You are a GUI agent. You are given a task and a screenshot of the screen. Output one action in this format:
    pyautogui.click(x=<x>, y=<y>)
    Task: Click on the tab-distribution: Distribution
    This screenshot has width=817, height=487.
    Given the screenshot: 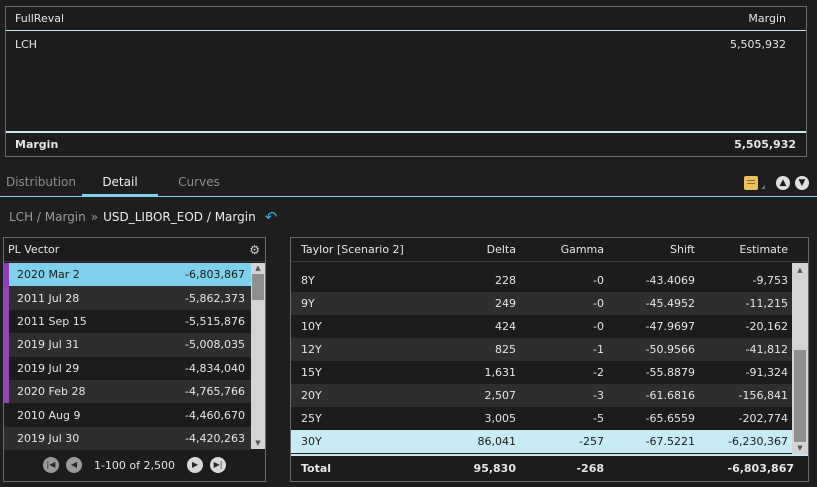 What is the action you would take?
    pyautogui.click(x=41, y=183)
    